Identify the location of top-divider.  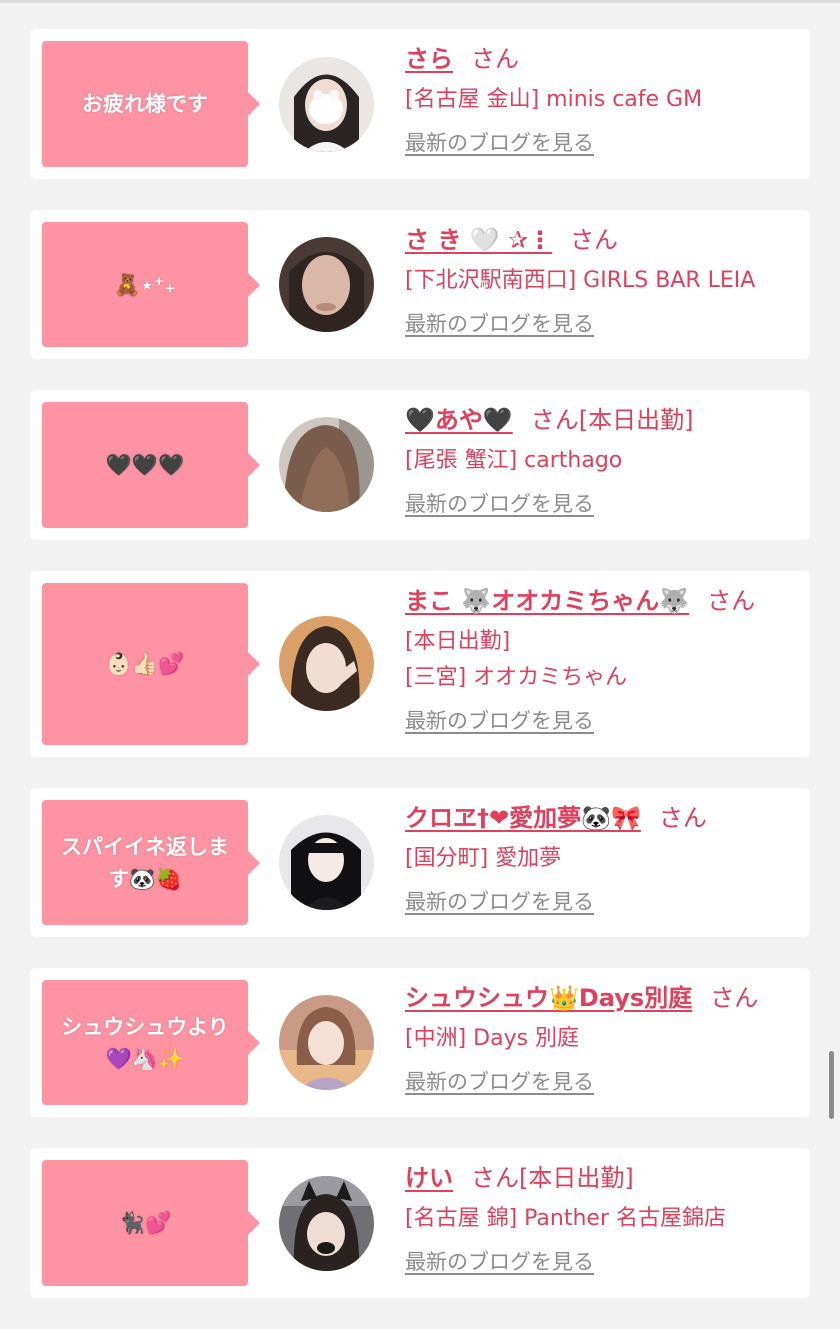
(420, 1).